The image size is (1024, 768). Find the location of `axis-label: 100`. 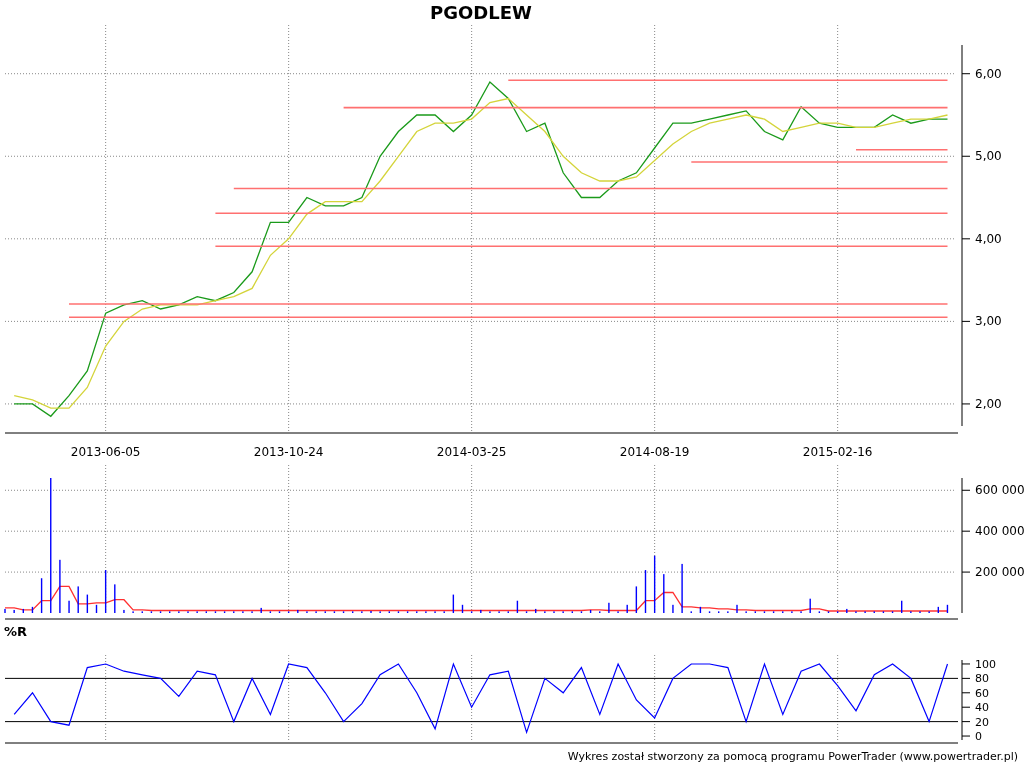

axis-label: 100 is located at coordinates (985, 664).